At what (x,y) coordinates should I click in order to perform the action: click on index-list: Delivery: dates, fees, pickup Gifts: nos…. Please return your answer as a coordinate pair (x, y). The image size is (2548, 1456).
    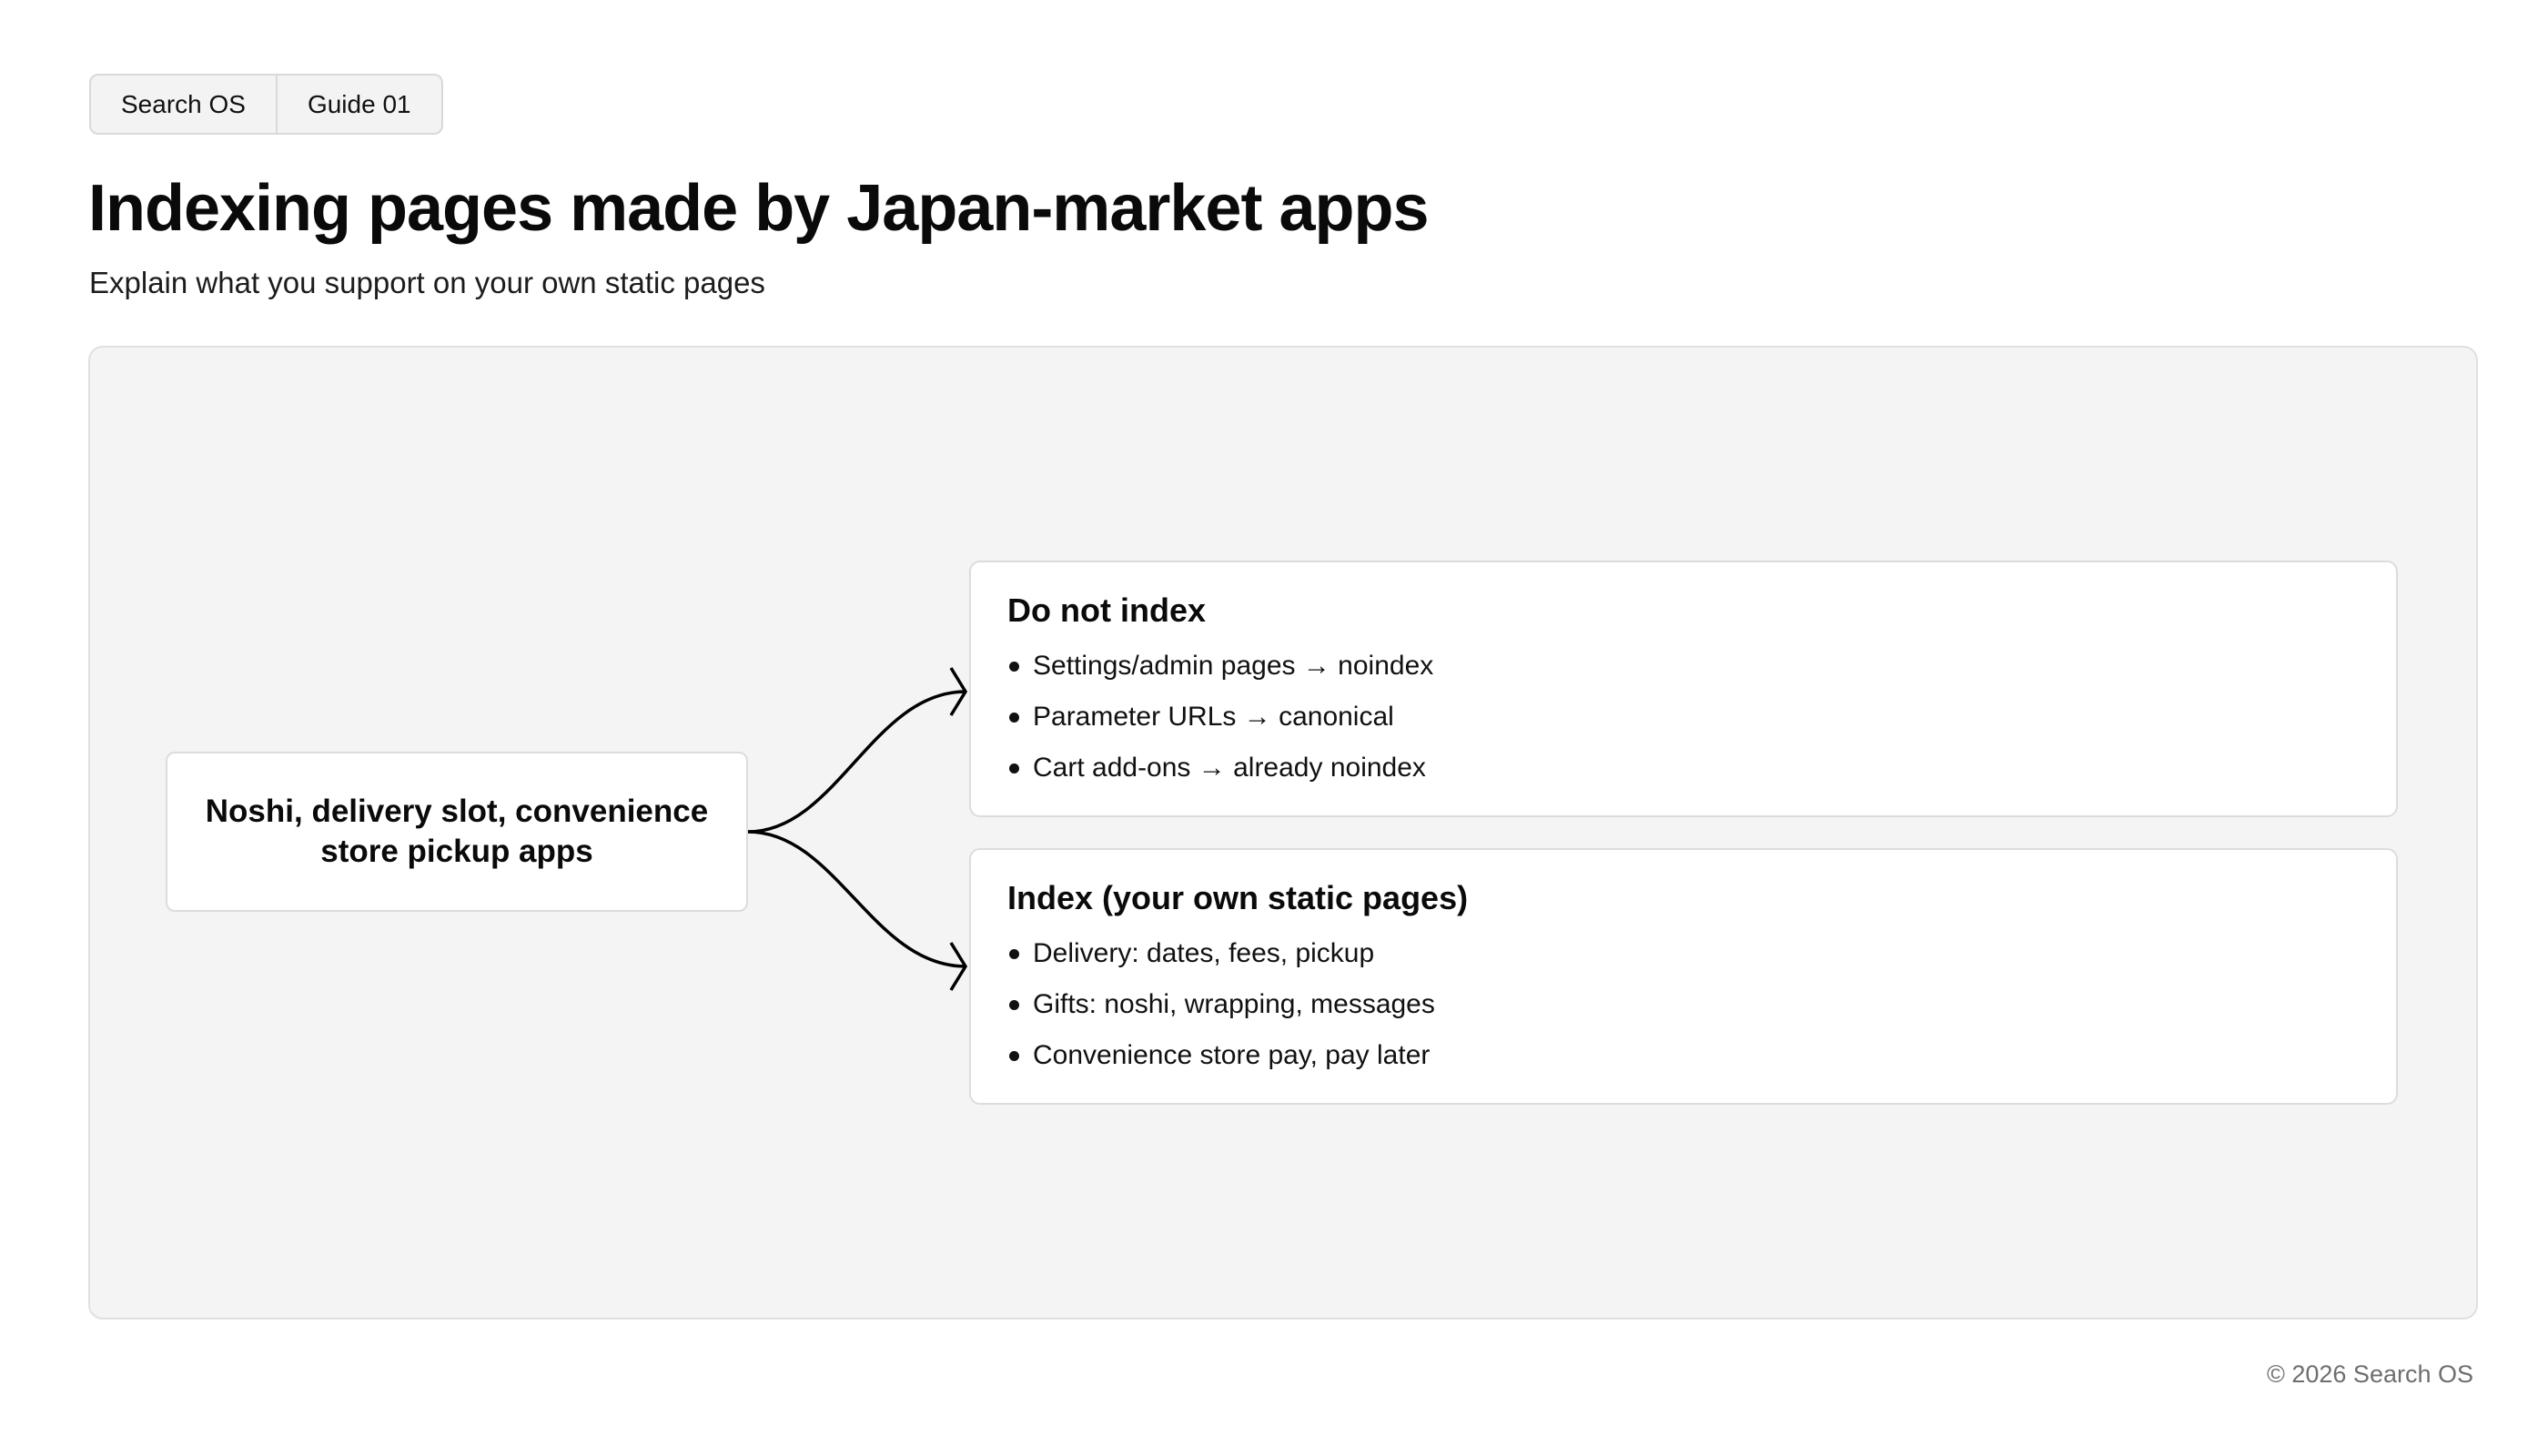
    Looking at the image, I should click on (1684, 1005).